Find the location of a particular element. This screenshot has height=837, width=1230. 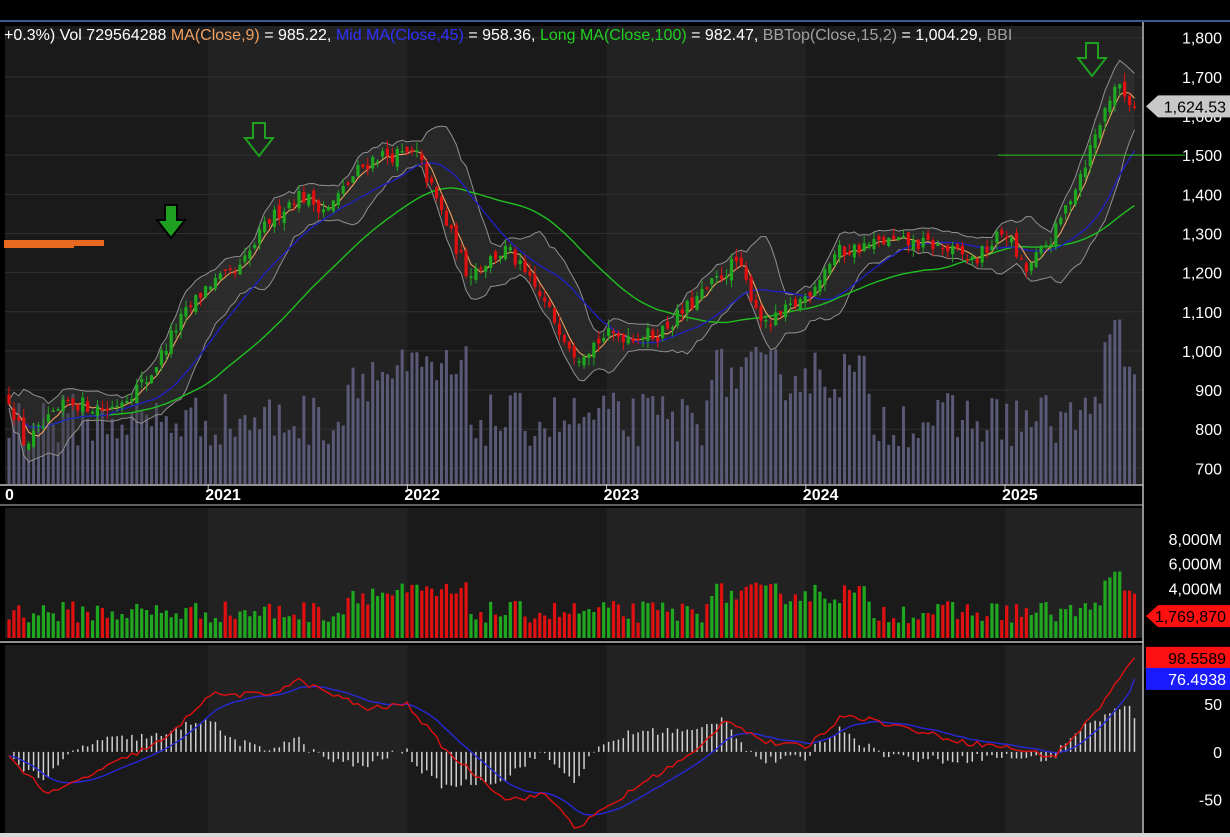

price-axis-tick: 1,000 is located at coordinates (1202, 352).